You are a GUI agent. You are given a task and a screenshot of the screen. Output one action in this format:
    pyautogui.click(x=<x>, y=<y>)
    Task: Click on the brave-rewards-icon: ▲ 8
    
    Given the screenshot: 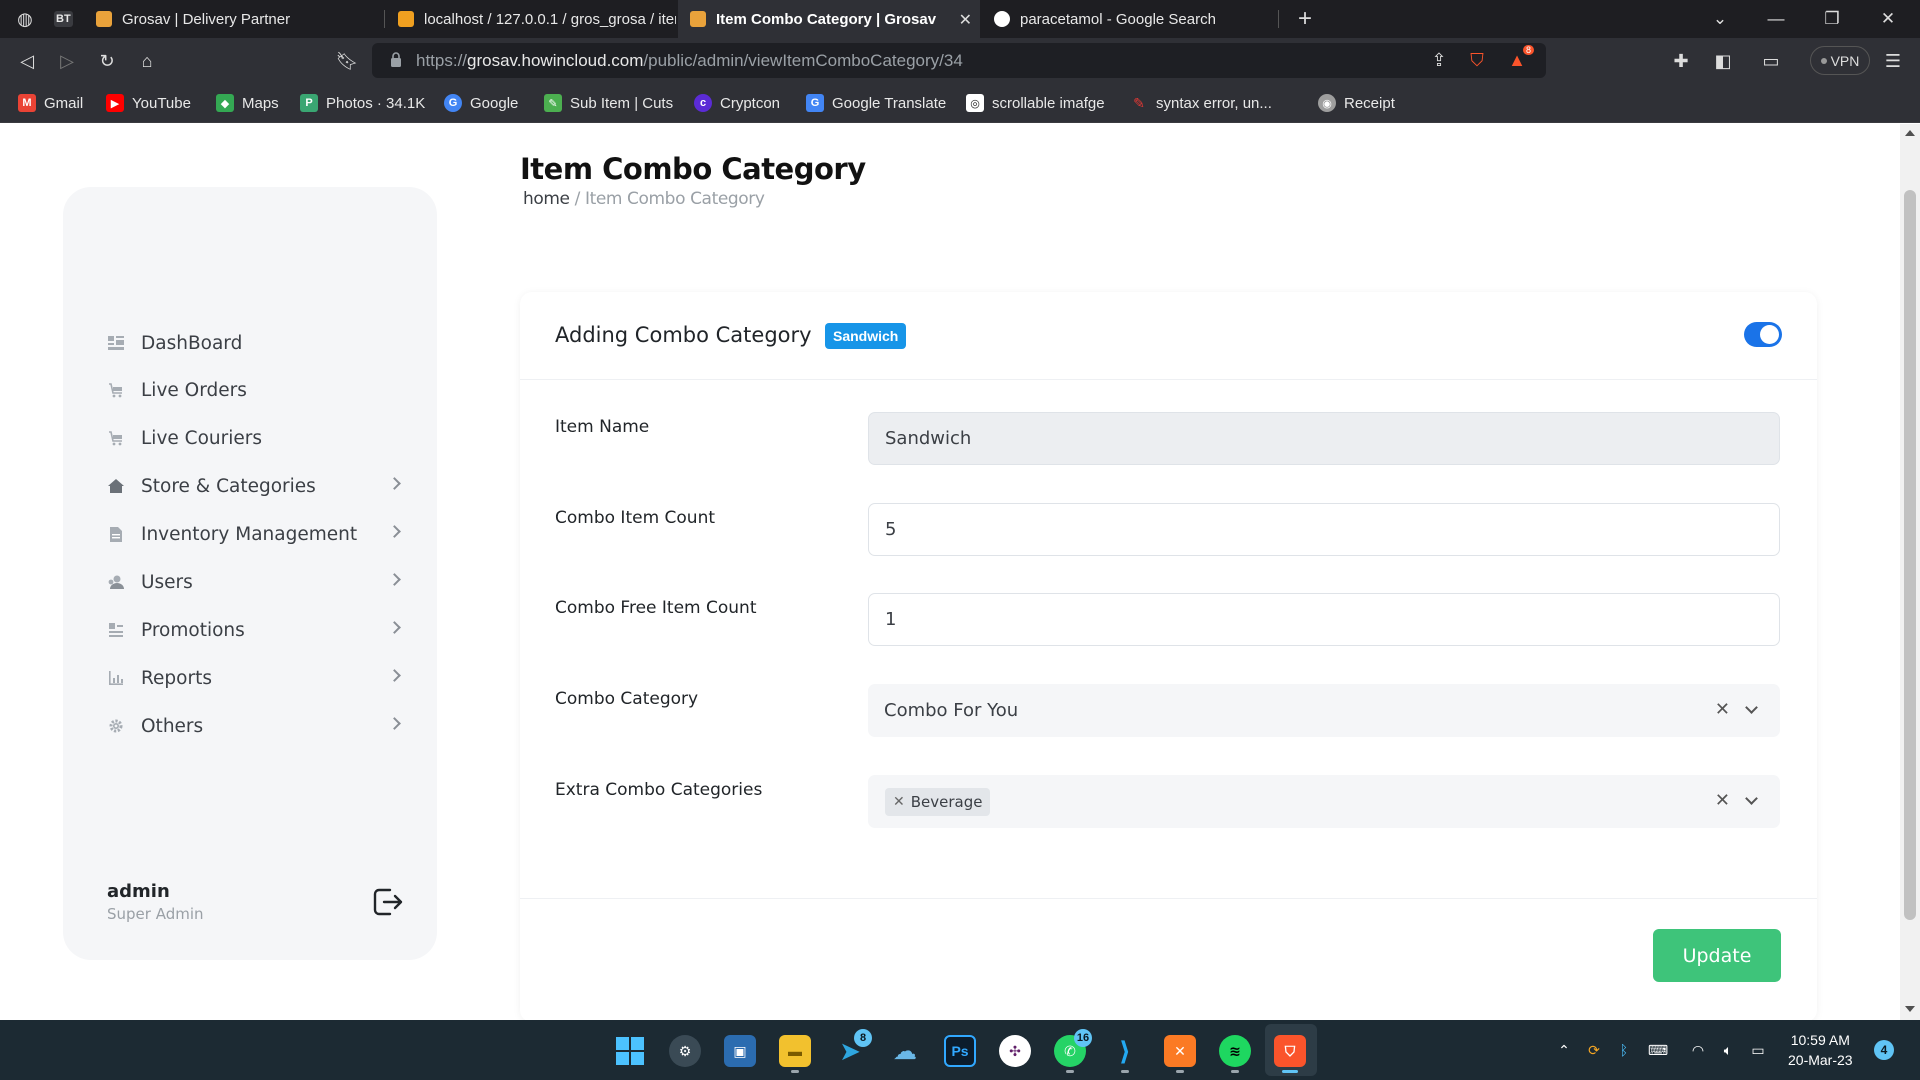 What is the action you would take?
    pyautogui.click(x=1518, y=60)
    